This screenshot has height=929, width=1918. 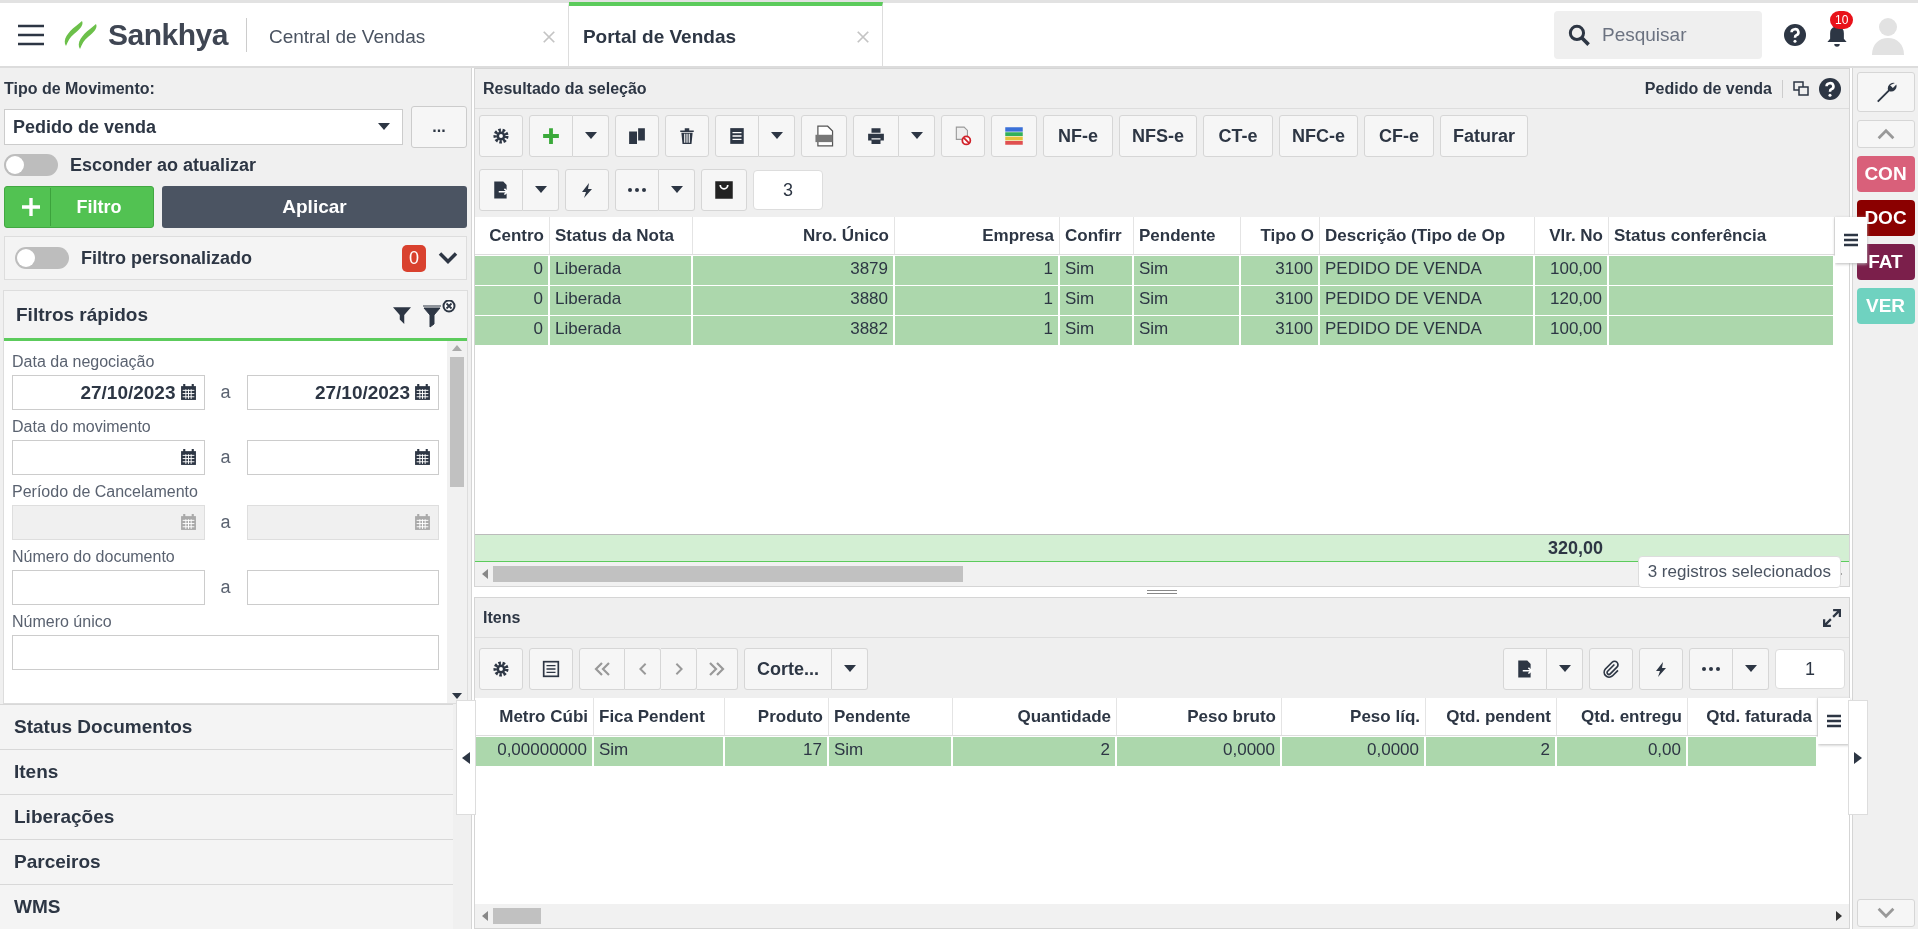 What do you see at coordinates (1280, 235) in the screenshot?
I see `column-header: Tipo O` at bounding box center [1280, 235].